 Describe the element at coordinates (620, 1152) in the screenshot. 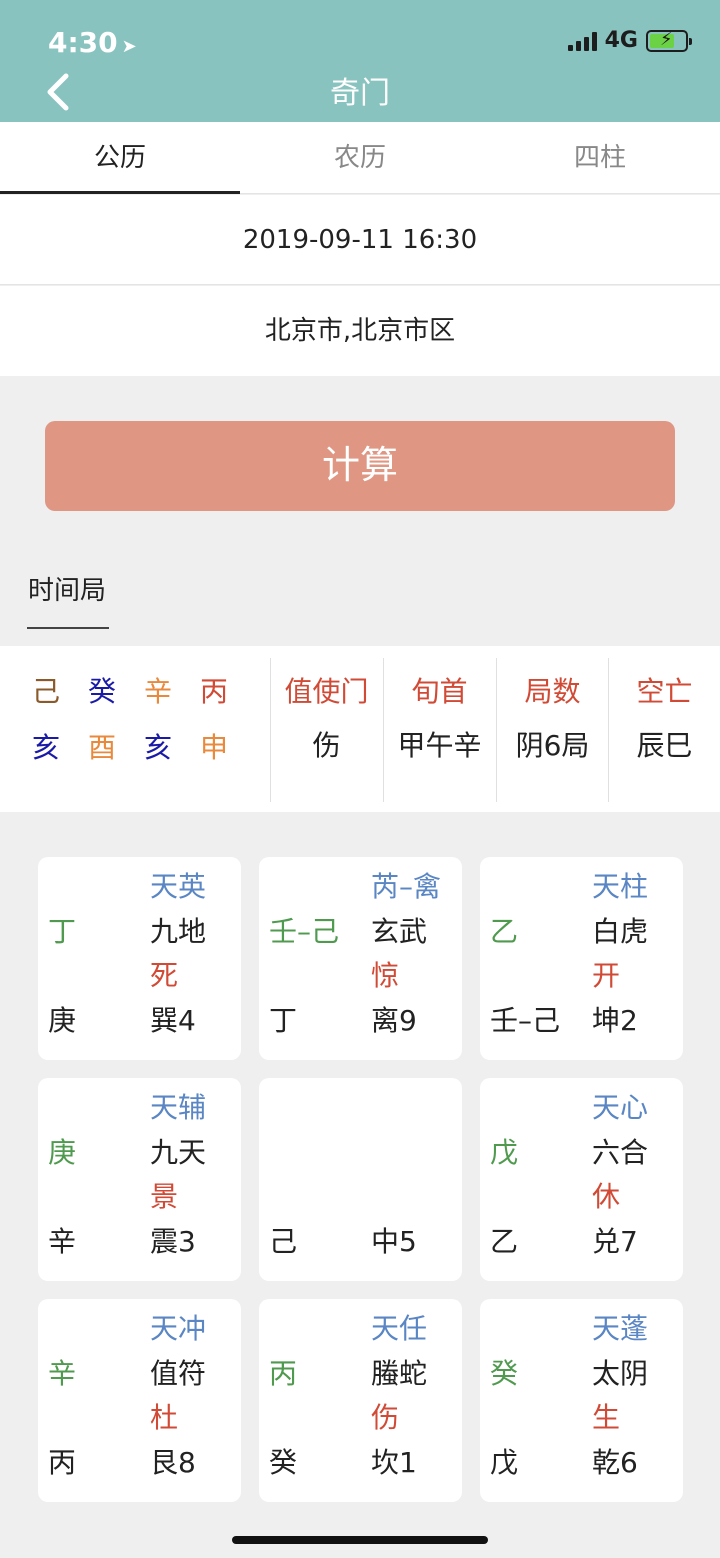

I see `palace-deity: 六合` at that location.